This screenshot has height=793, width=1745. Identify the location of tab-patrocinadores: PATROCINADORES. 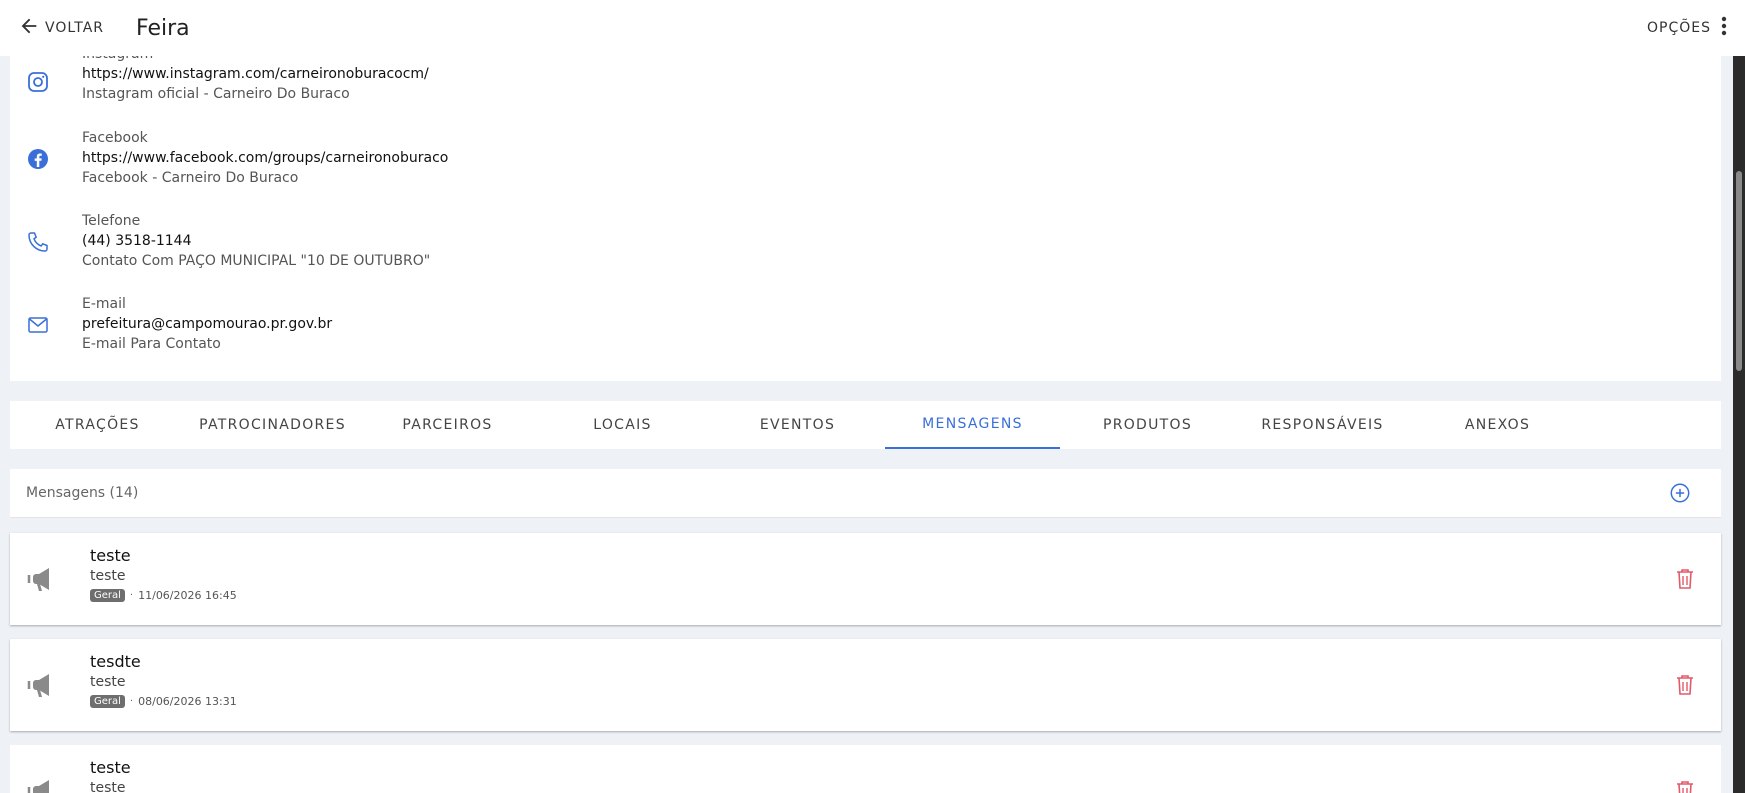
(272, 425).